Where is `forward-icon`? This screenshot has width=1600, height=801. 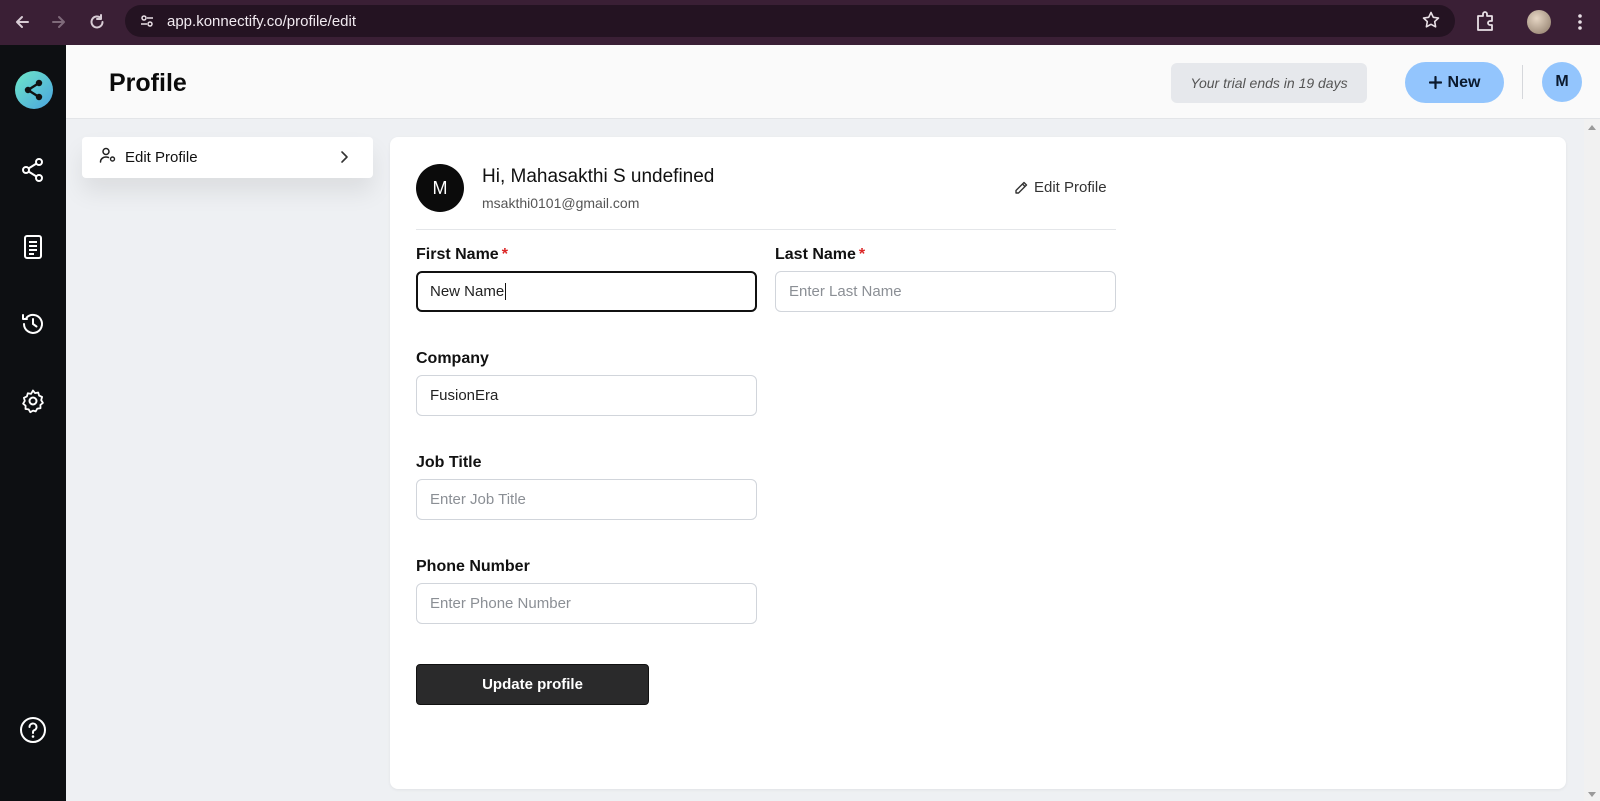
forward-icon is located at coordinates (59, 22).